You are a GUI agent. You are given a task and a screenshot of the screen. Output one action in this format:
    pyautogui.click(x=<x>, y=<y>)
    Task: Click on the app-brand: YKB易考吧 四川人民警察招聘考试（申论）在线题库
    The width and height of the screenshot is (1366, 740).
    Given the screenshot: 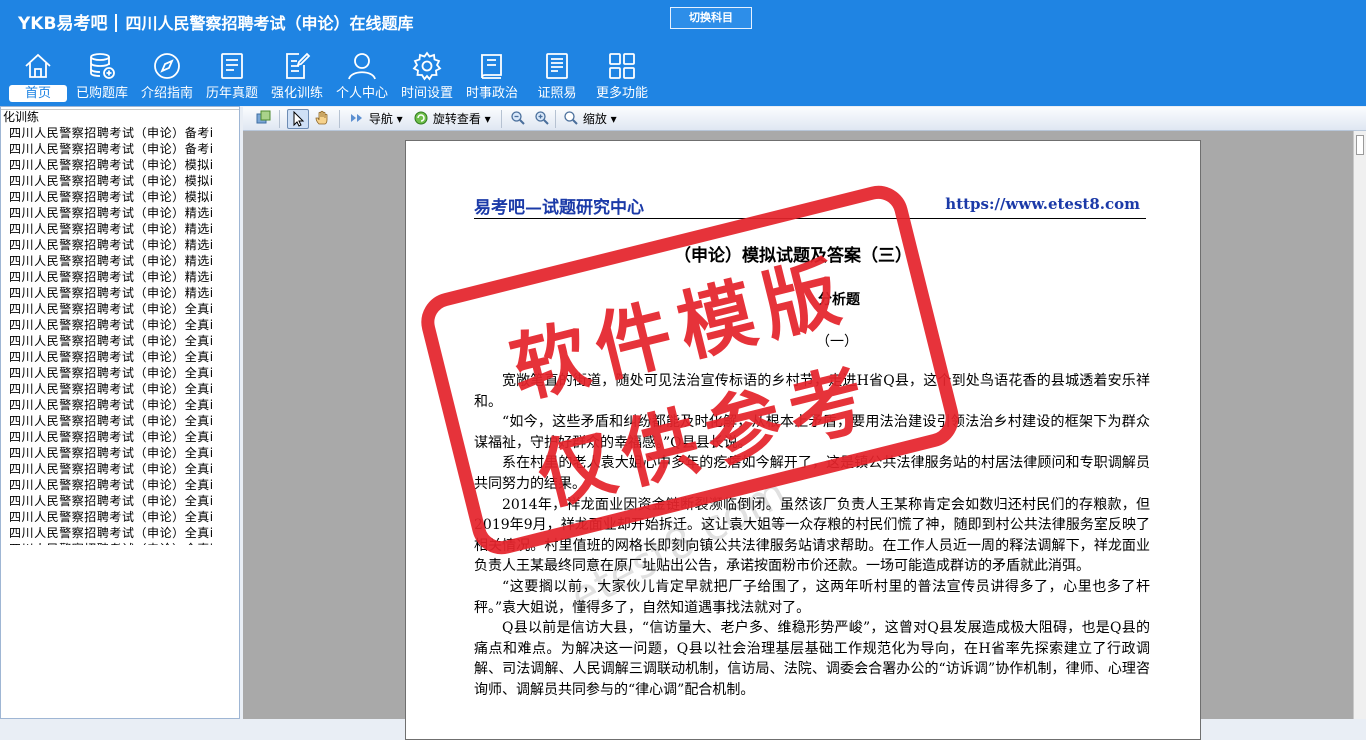 What is the action you would take?
    pyautogui.click(x=215, y=21)
    